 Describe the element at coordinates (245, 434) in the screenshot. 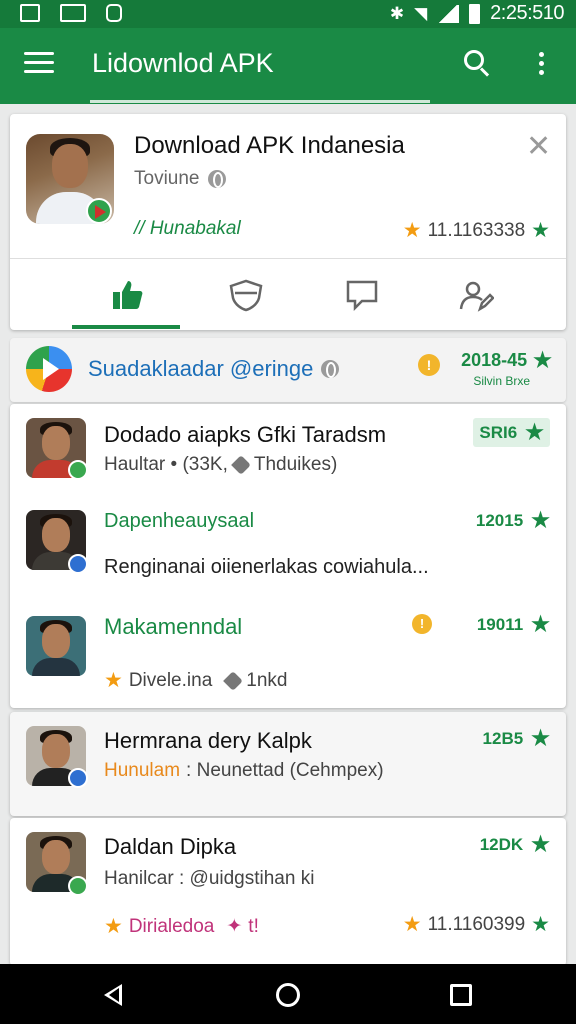

I see `item-title: Dodado aiapks Gfki Taradsm` at that location.